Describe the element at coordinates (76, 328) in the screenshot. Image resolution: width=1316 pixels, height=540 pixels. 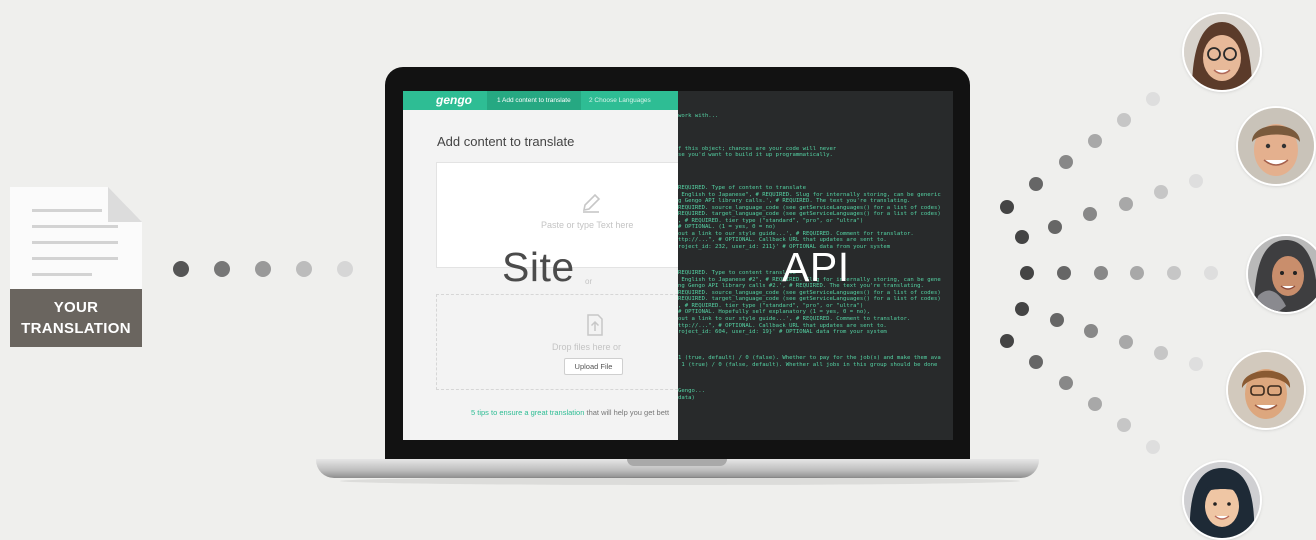
I see `document-label-line2: TRANSLATION` at that location.